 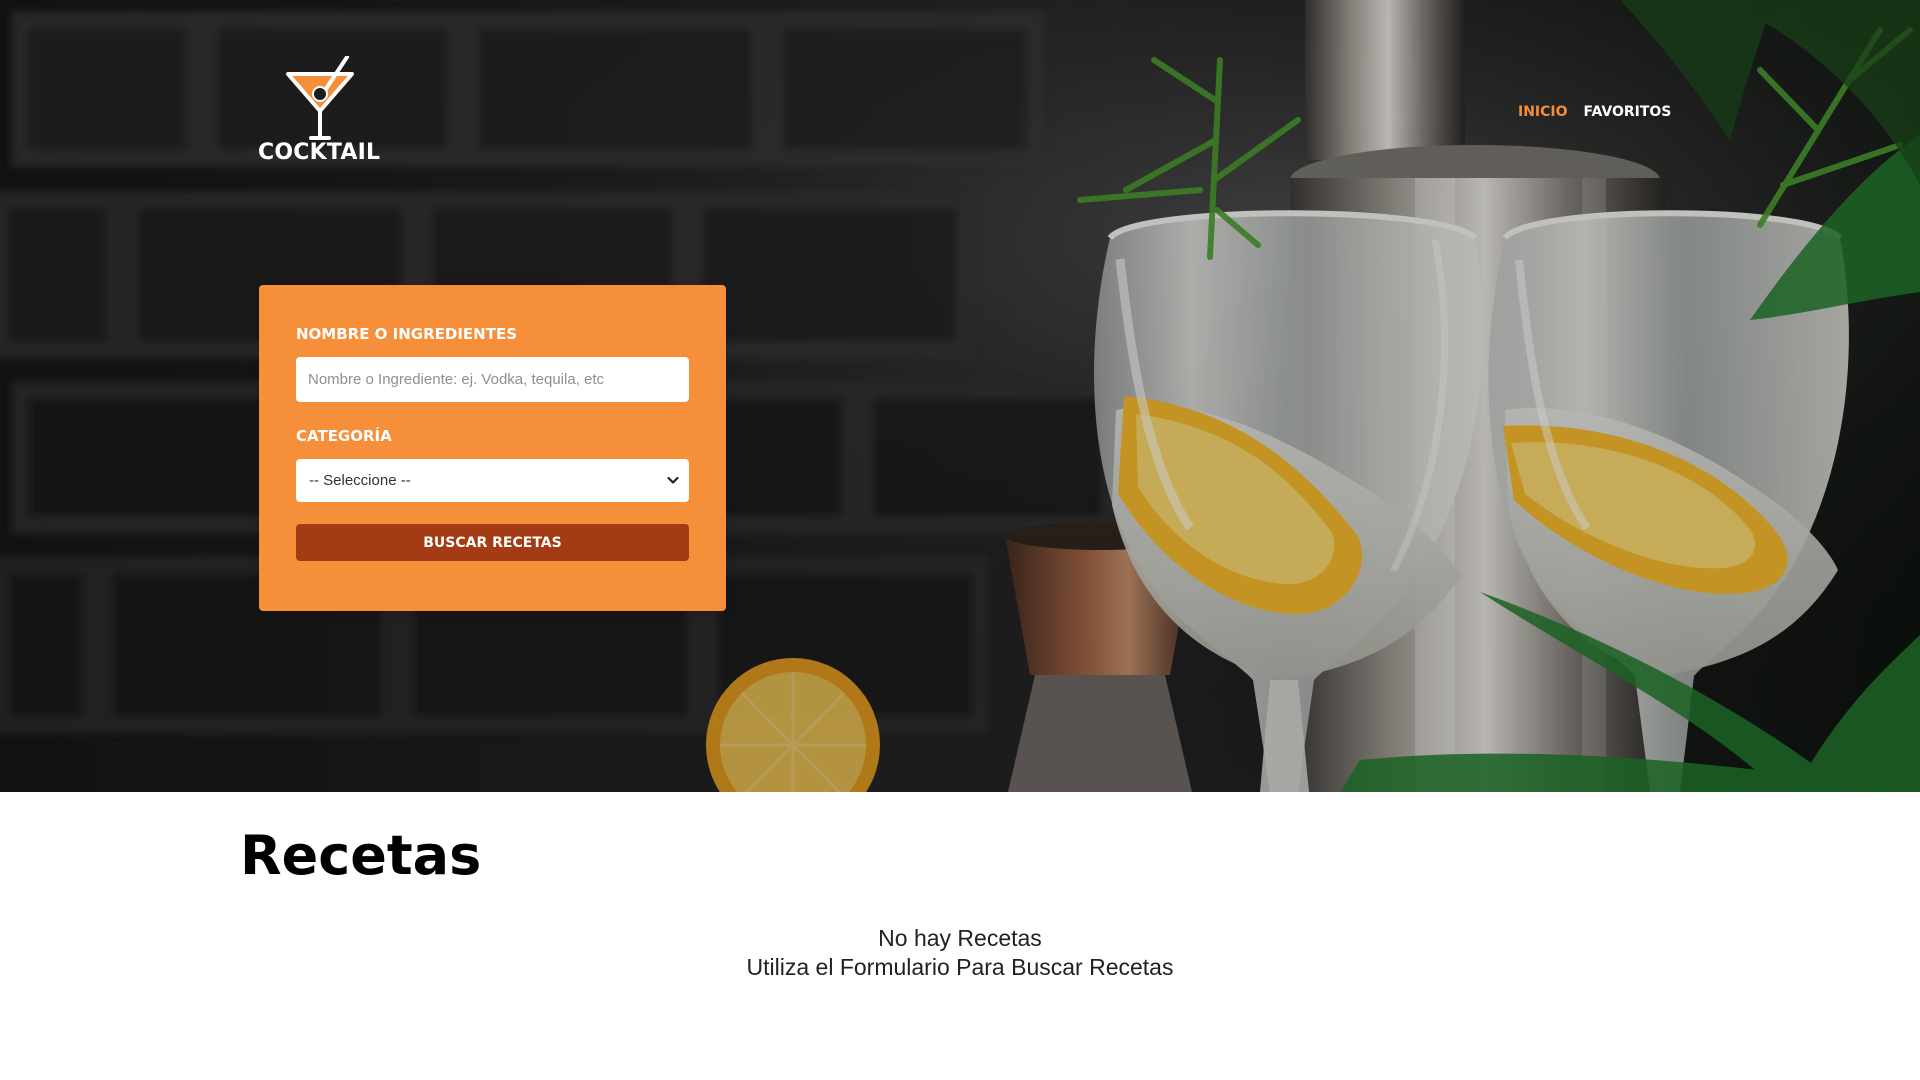 I want to click on empty-state-title: No hay Recetas, so click(x=960, y=938).